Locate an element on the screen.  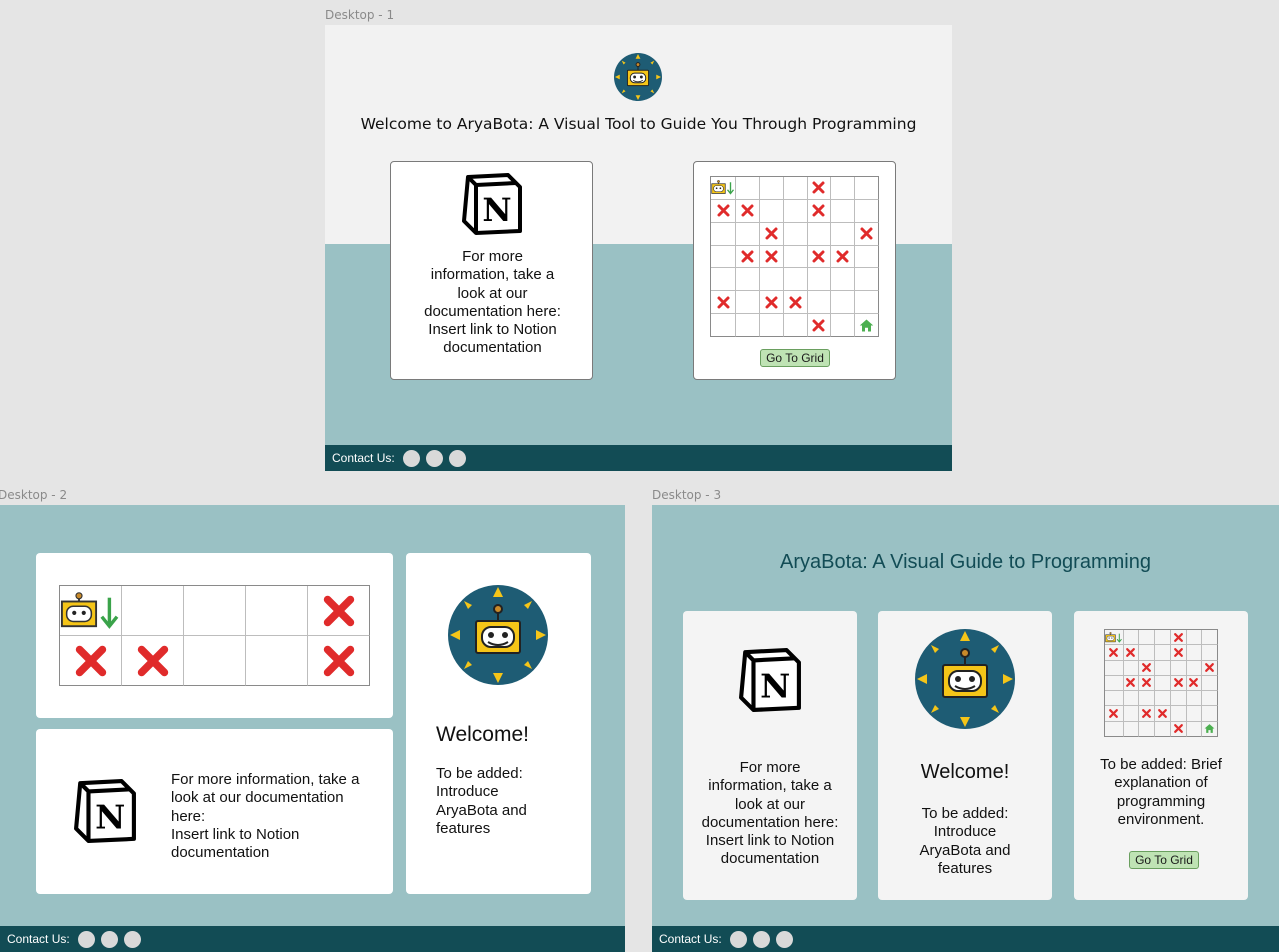
grid-desc-line: To be added: Brief is located at coordinates (1161, 764).